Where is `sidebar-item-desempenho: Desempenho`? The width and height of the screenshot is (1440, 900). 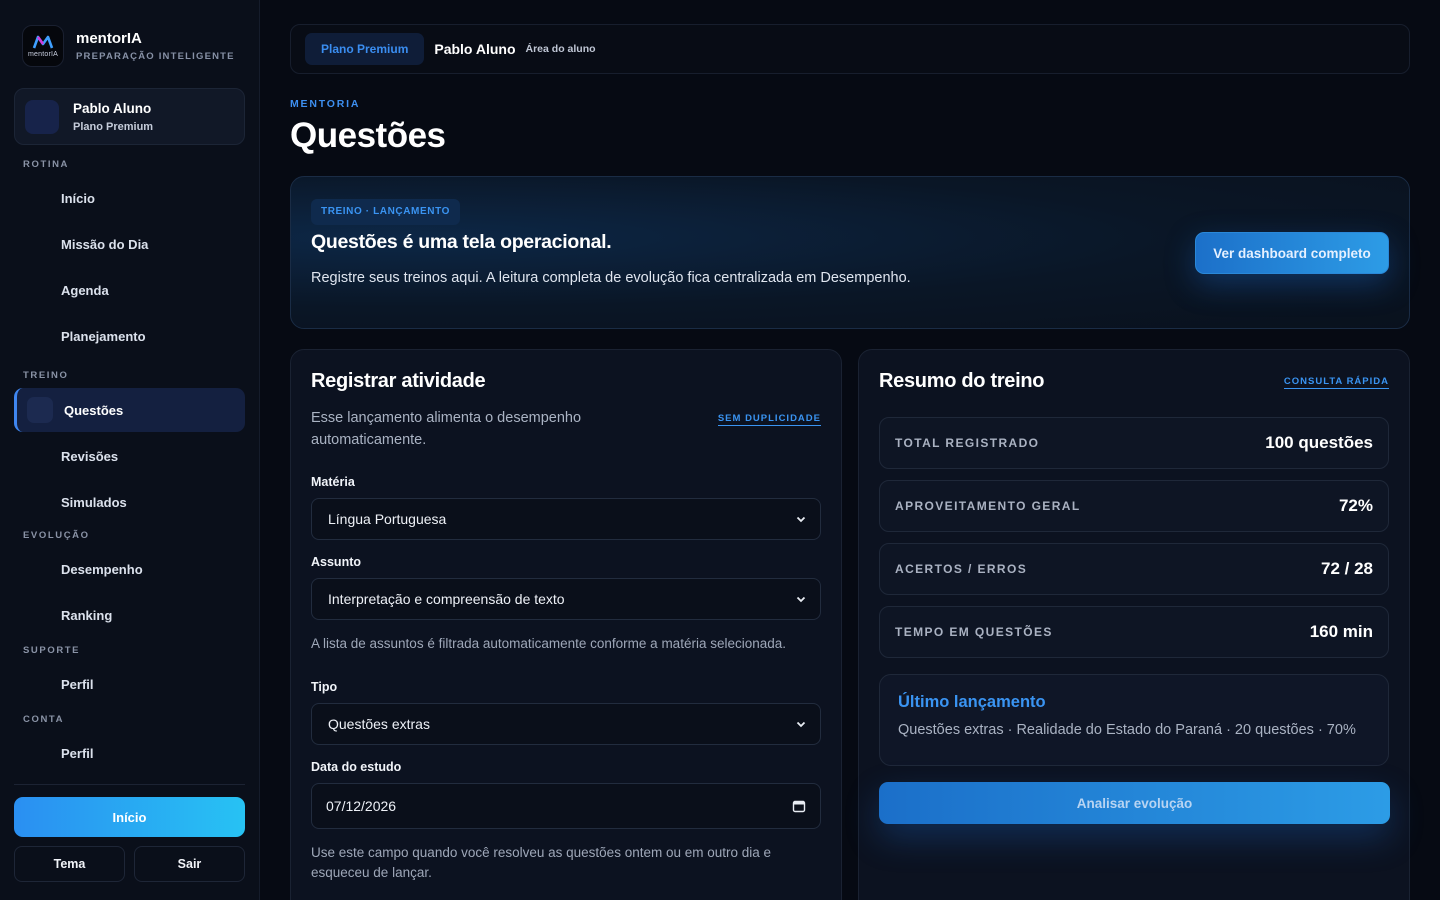
sidebar-item-desempenho: Desempenho is located at coordinates (129, 569).